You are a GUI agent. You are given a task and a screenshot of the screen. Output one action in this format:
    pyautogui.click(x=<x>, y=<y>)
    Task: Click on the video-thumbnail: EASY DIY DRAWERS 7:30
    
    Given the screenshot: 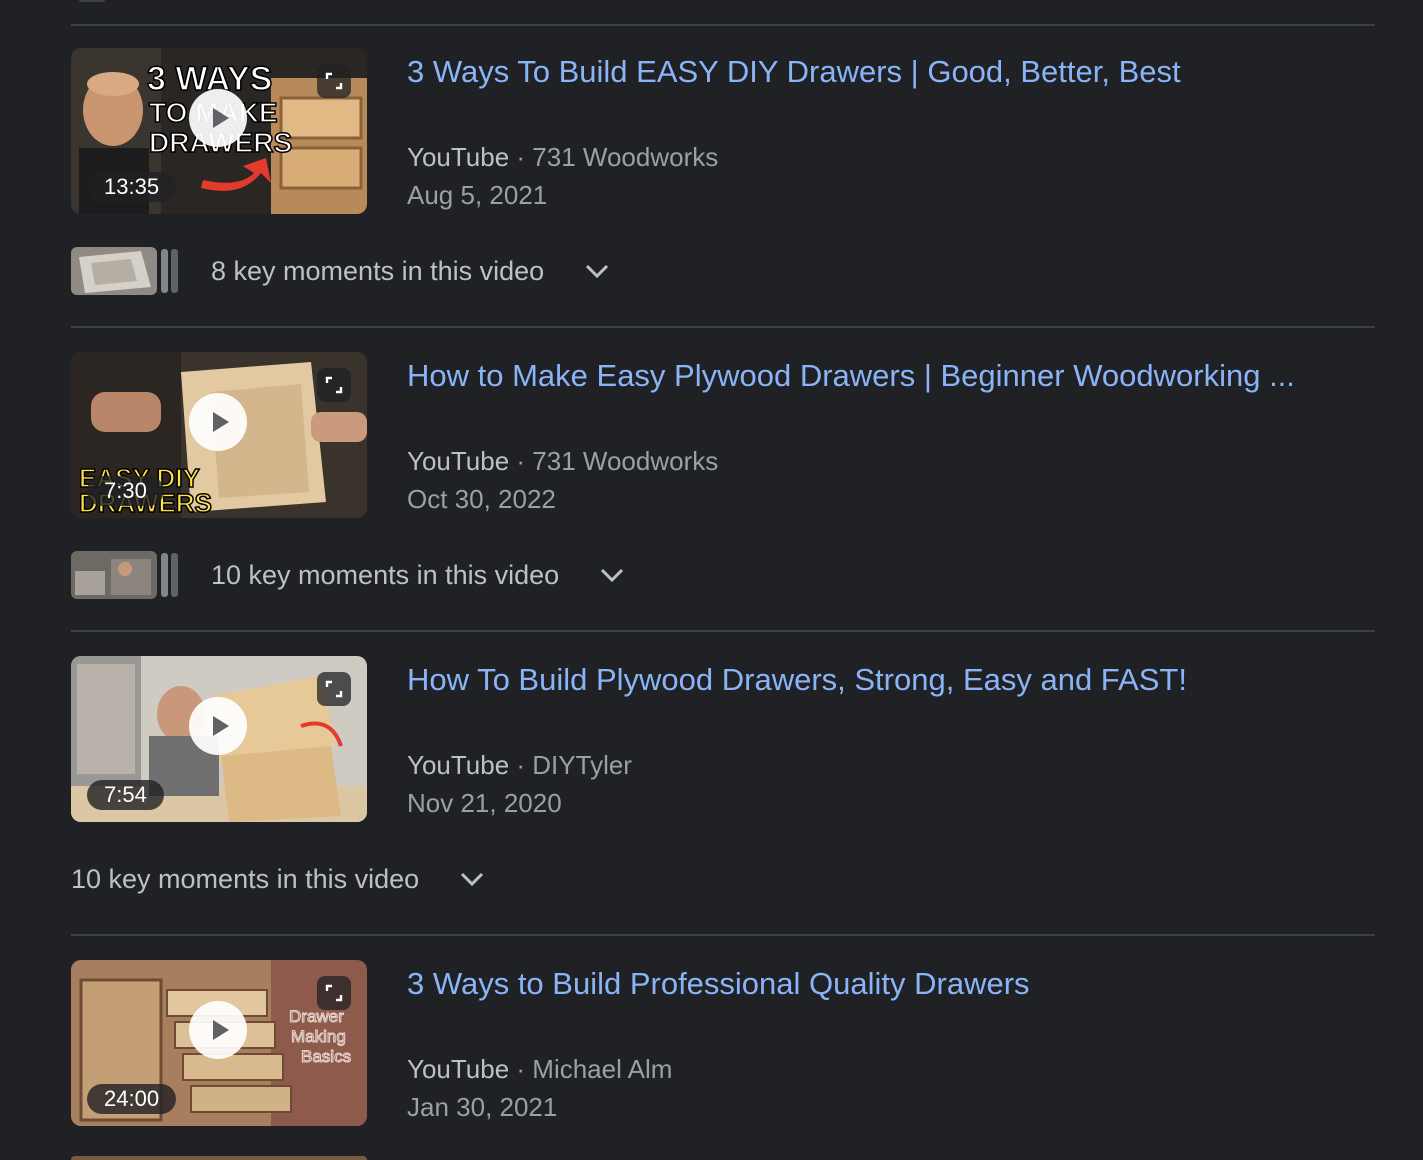 What is the action you would take?
    pyautogui.click(x=219, y=435)
    